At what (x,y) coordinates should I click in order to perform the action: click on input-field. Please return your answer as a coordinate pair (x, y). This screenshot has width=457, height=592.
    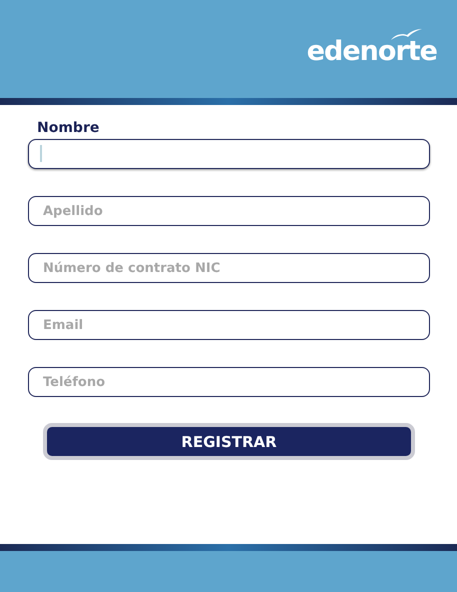
    Looking at the image, I should click on (229, 154).